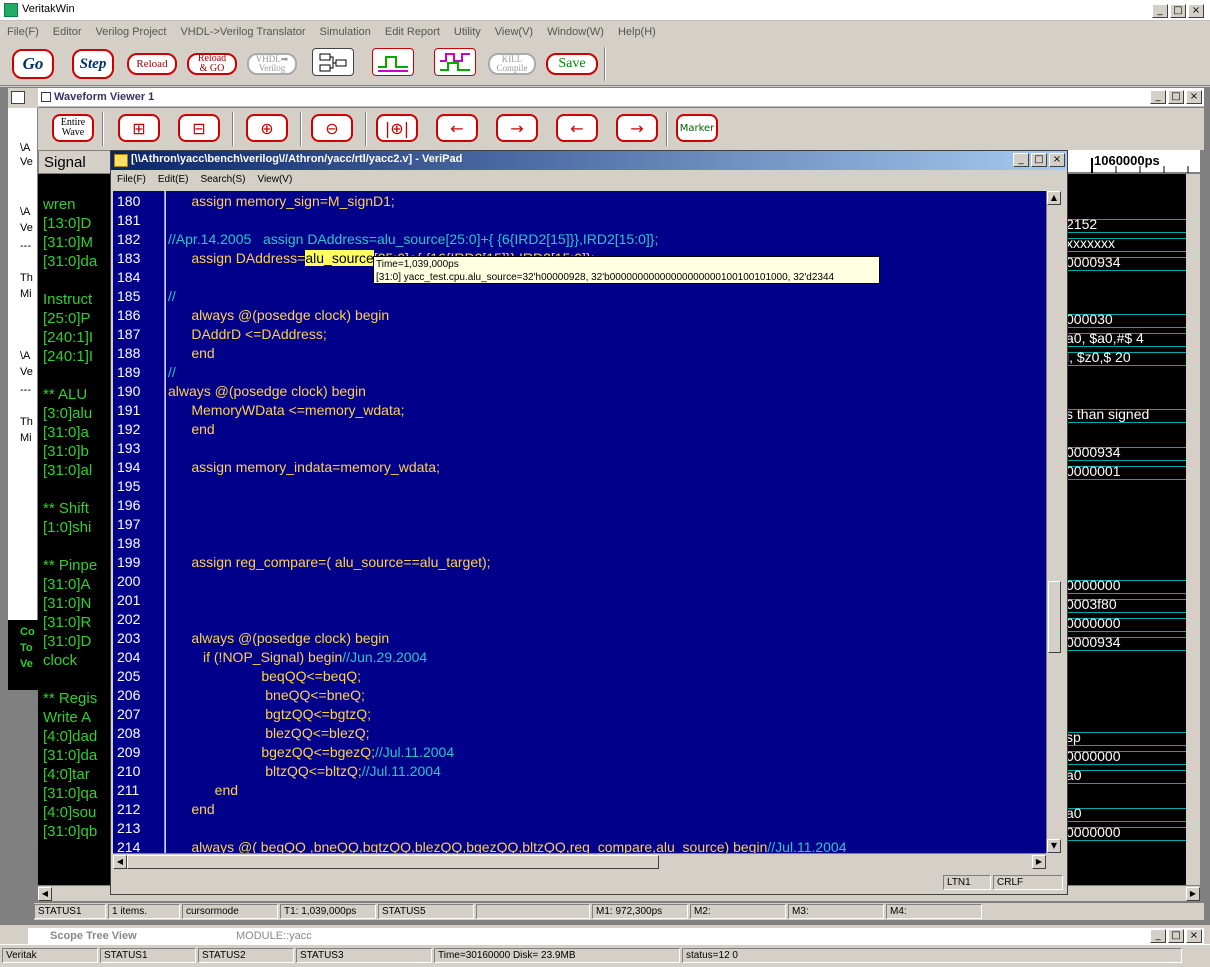 This screenshot has width=1210, height=967. Describe the element at coordinates (297, 657) in the screenshot. I see `code-line: if (!NOP_Signal) begin//Jun.29.2004` at that location.